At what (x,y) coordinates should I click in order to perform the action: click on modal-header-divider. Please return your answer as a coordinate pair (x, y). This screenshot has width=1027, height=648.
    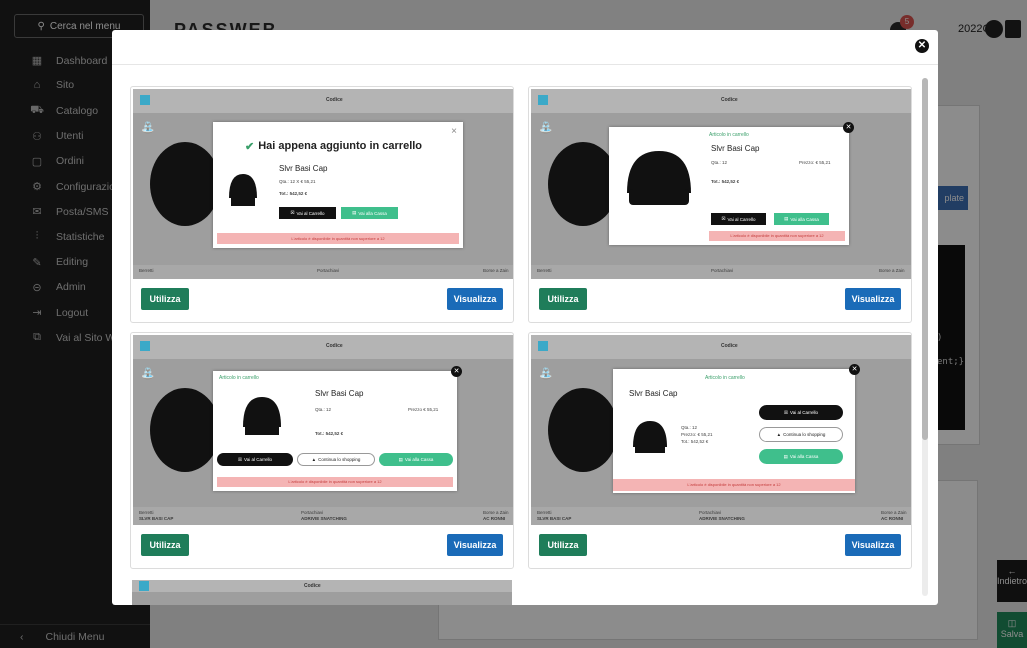
    Looking at the image, I should click on (525, 64).